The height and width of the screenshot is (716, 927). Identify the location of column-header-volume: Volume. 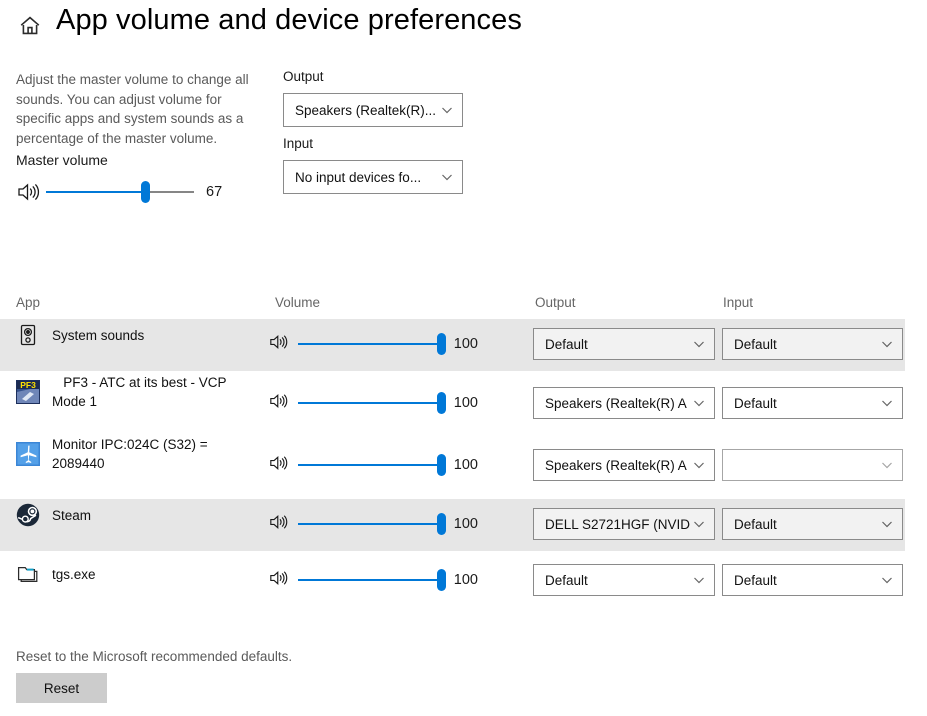
(298, 302).